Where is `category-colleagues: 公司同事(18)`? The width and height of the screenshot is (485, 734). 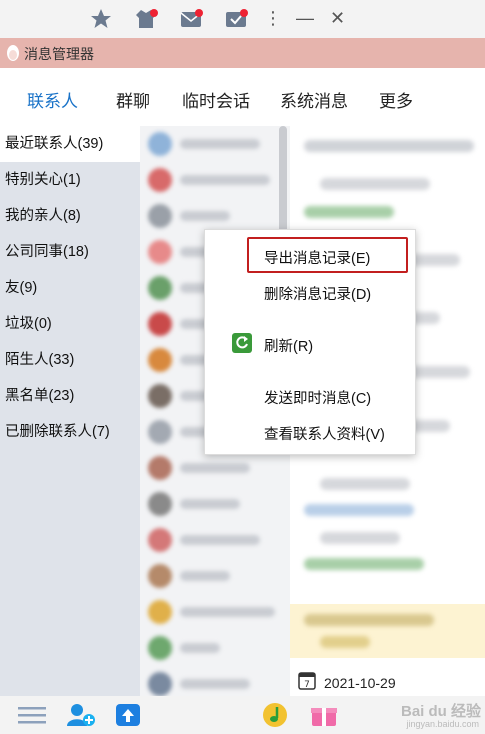
category-colleagues: 公司同事(18) is located at coordinates (70, 252).